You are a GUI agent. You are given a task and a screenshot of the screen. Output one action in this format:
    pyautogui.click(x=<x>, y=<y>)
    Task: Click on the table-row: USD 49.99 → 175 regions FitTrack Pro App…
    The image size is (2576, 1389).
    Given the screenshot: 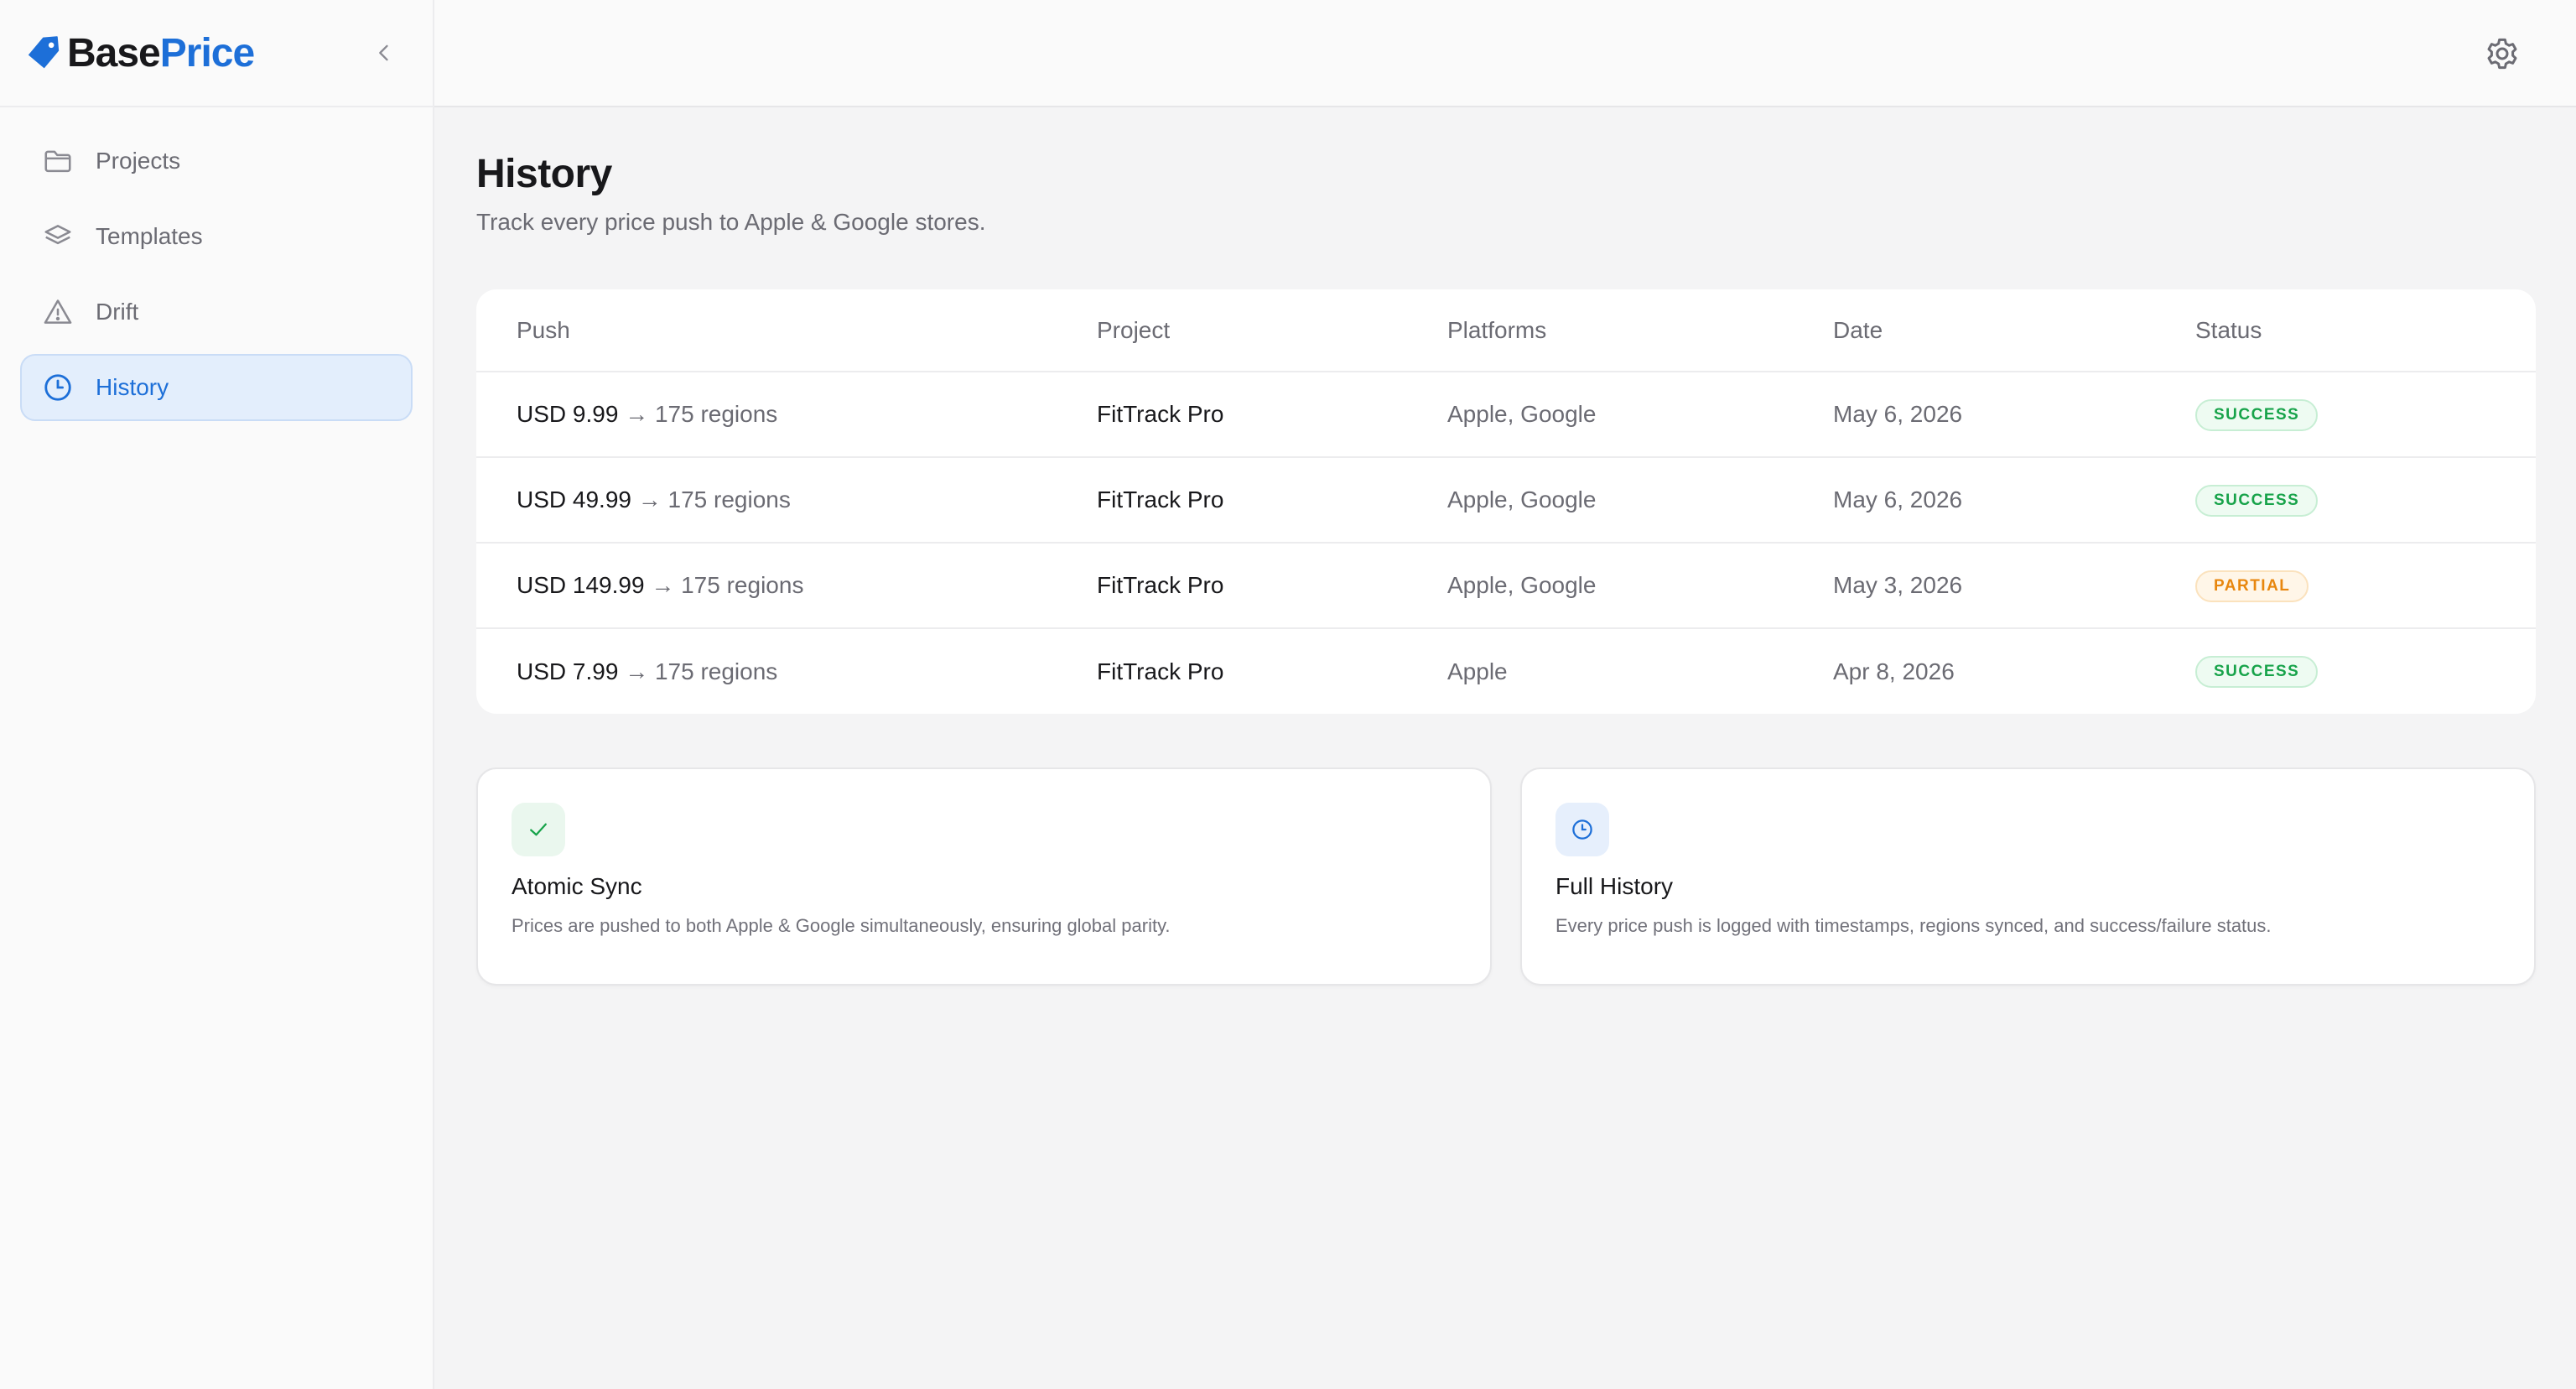 What is the action you would take?
    pyautogui.click(x=1506, y=500)
    